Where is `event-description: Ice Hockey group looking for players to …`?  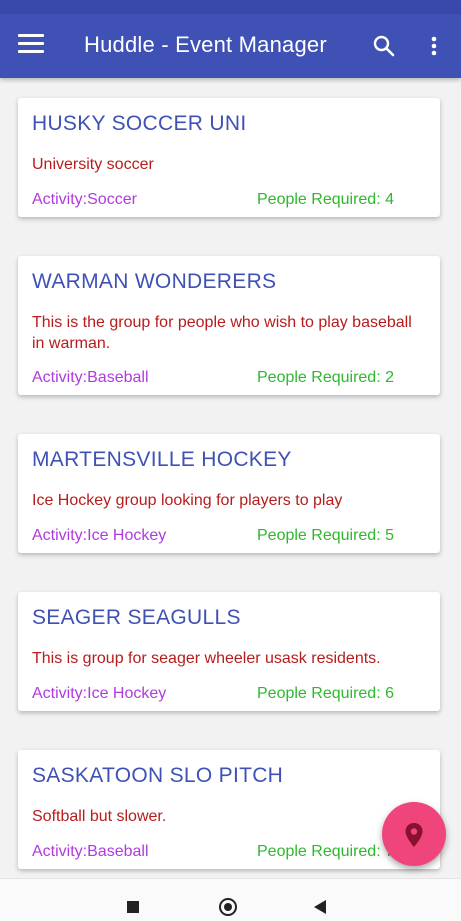 event-description: Ice Hockey group looking for players to … is located at coordinates (187, 500).